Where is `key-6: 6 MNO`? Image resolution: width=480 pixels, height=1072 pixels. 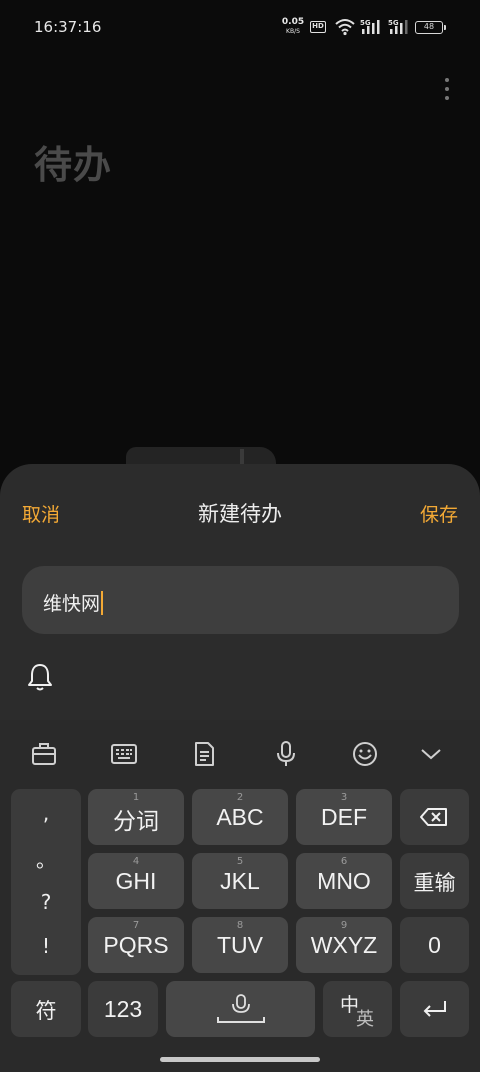 key-6: 6 MNO is located at coordinates (344, 881).